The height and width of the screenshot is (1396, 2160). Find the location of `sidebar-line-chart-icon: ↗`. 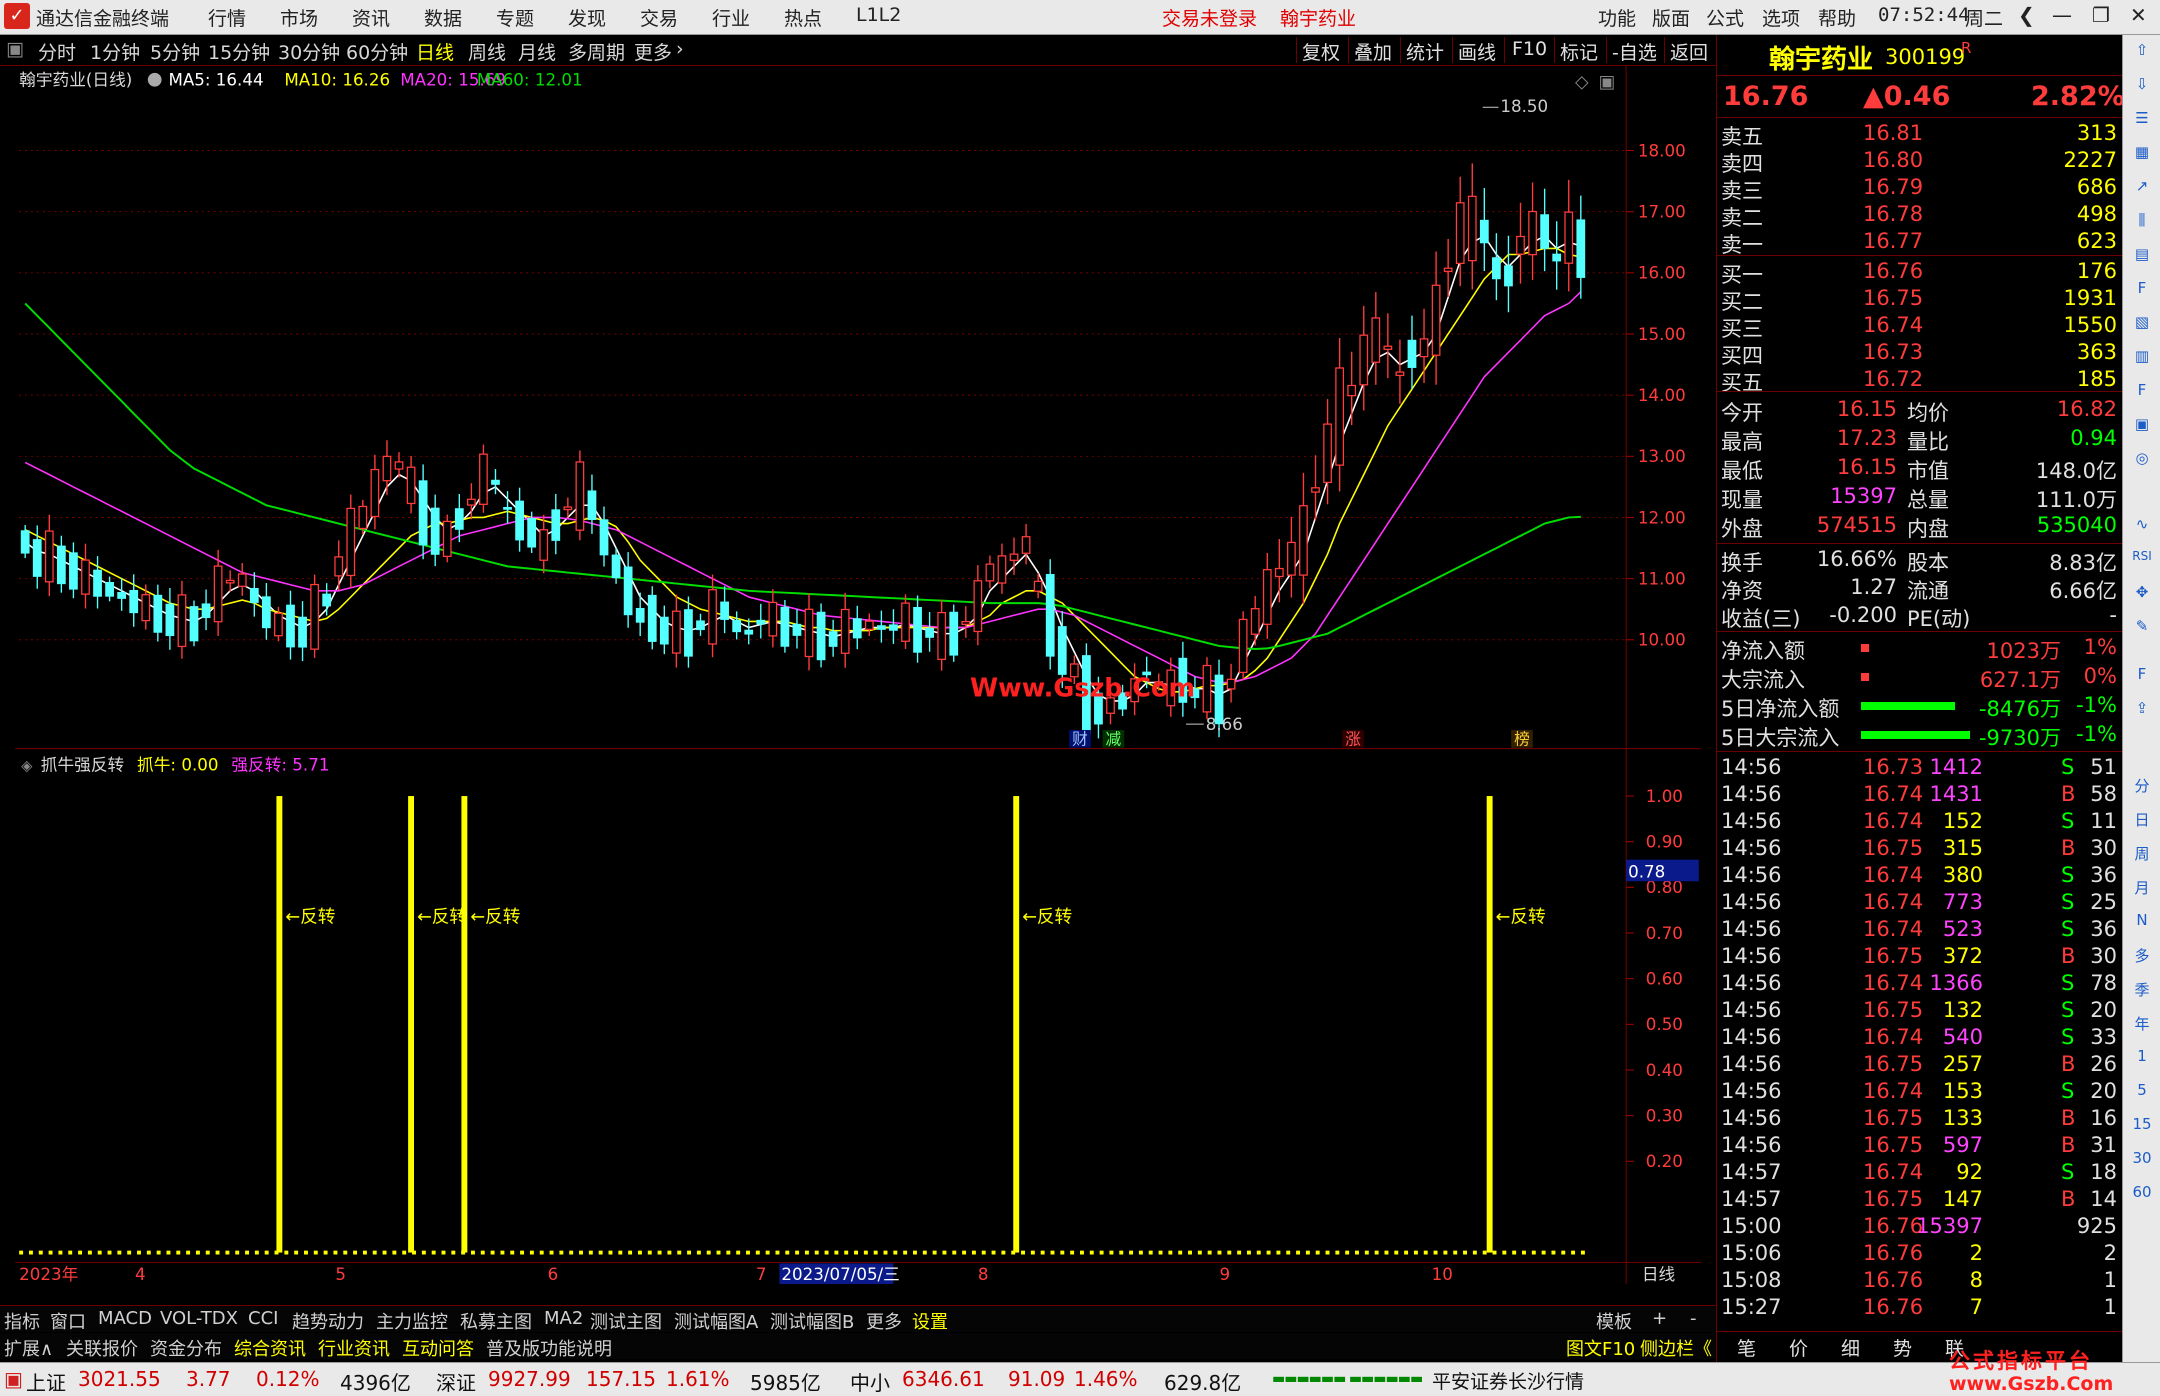

sidebar-line-chart-icon: ↗ is located at coordinates (2142, 188).